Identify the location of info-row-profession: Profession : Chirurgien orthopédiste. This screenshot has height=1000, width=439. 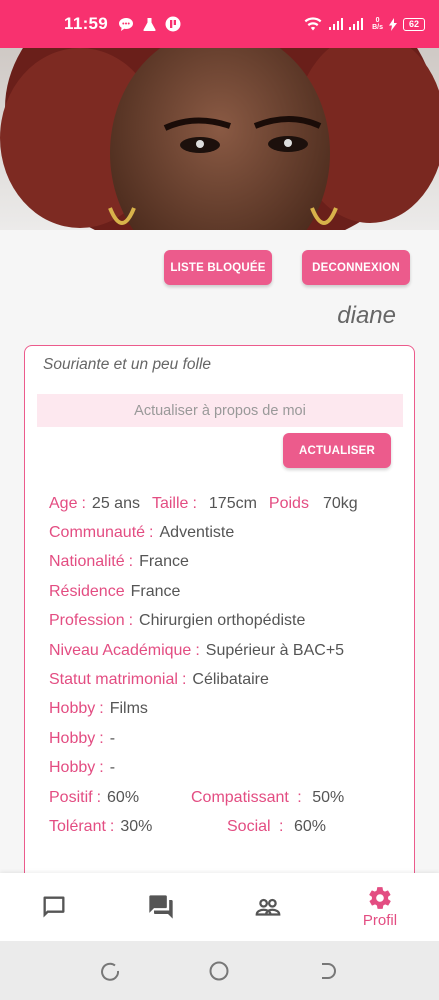
(177, 621).